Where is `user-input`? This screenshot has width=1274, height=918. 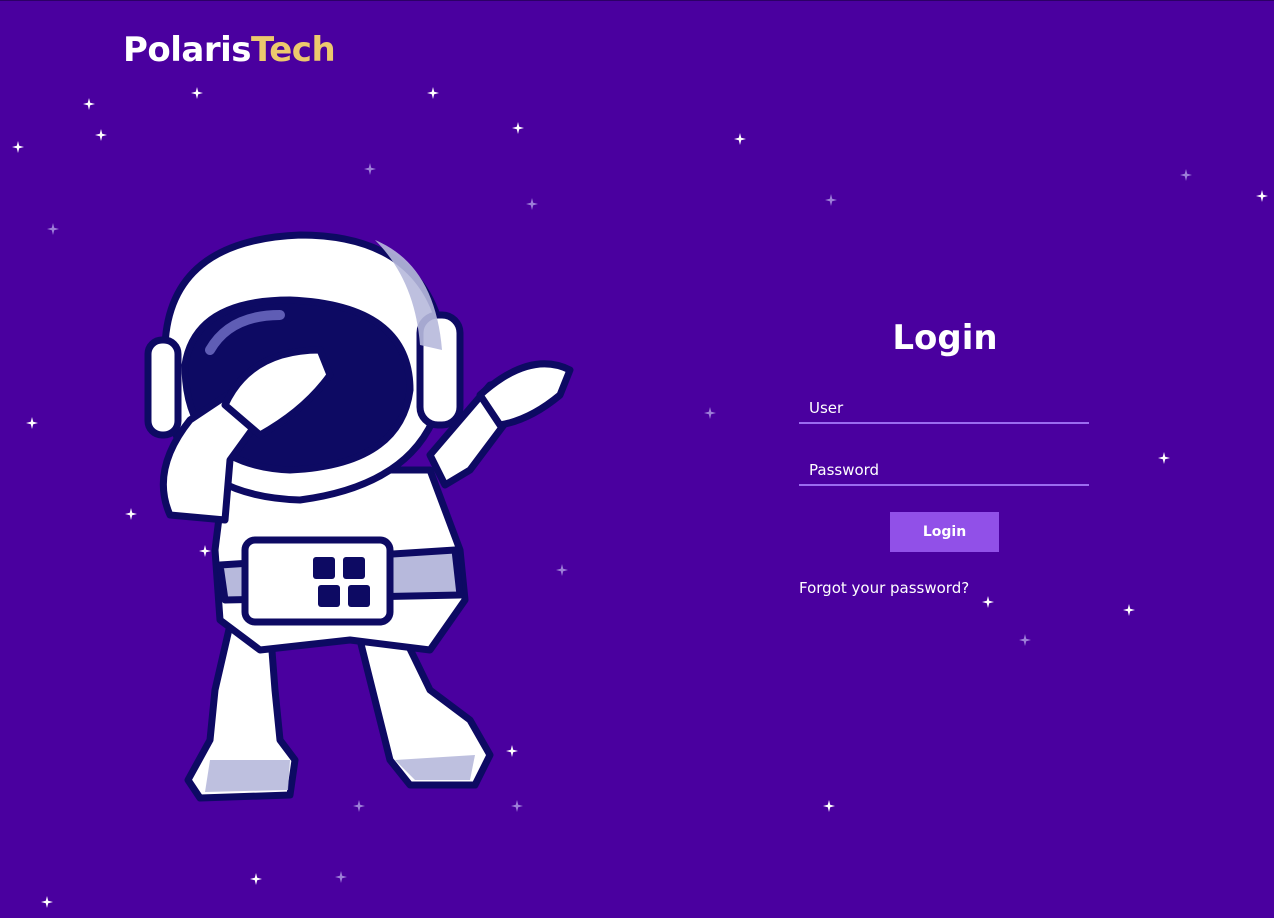 user-input is located at coordinates (944, 409).